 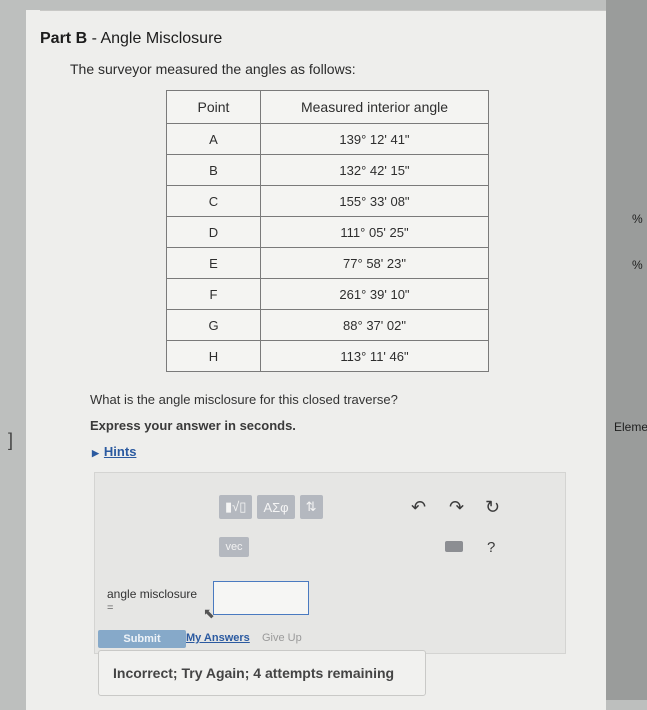 I want to click on reset-icon: ↻, so click(x=492, y=507).